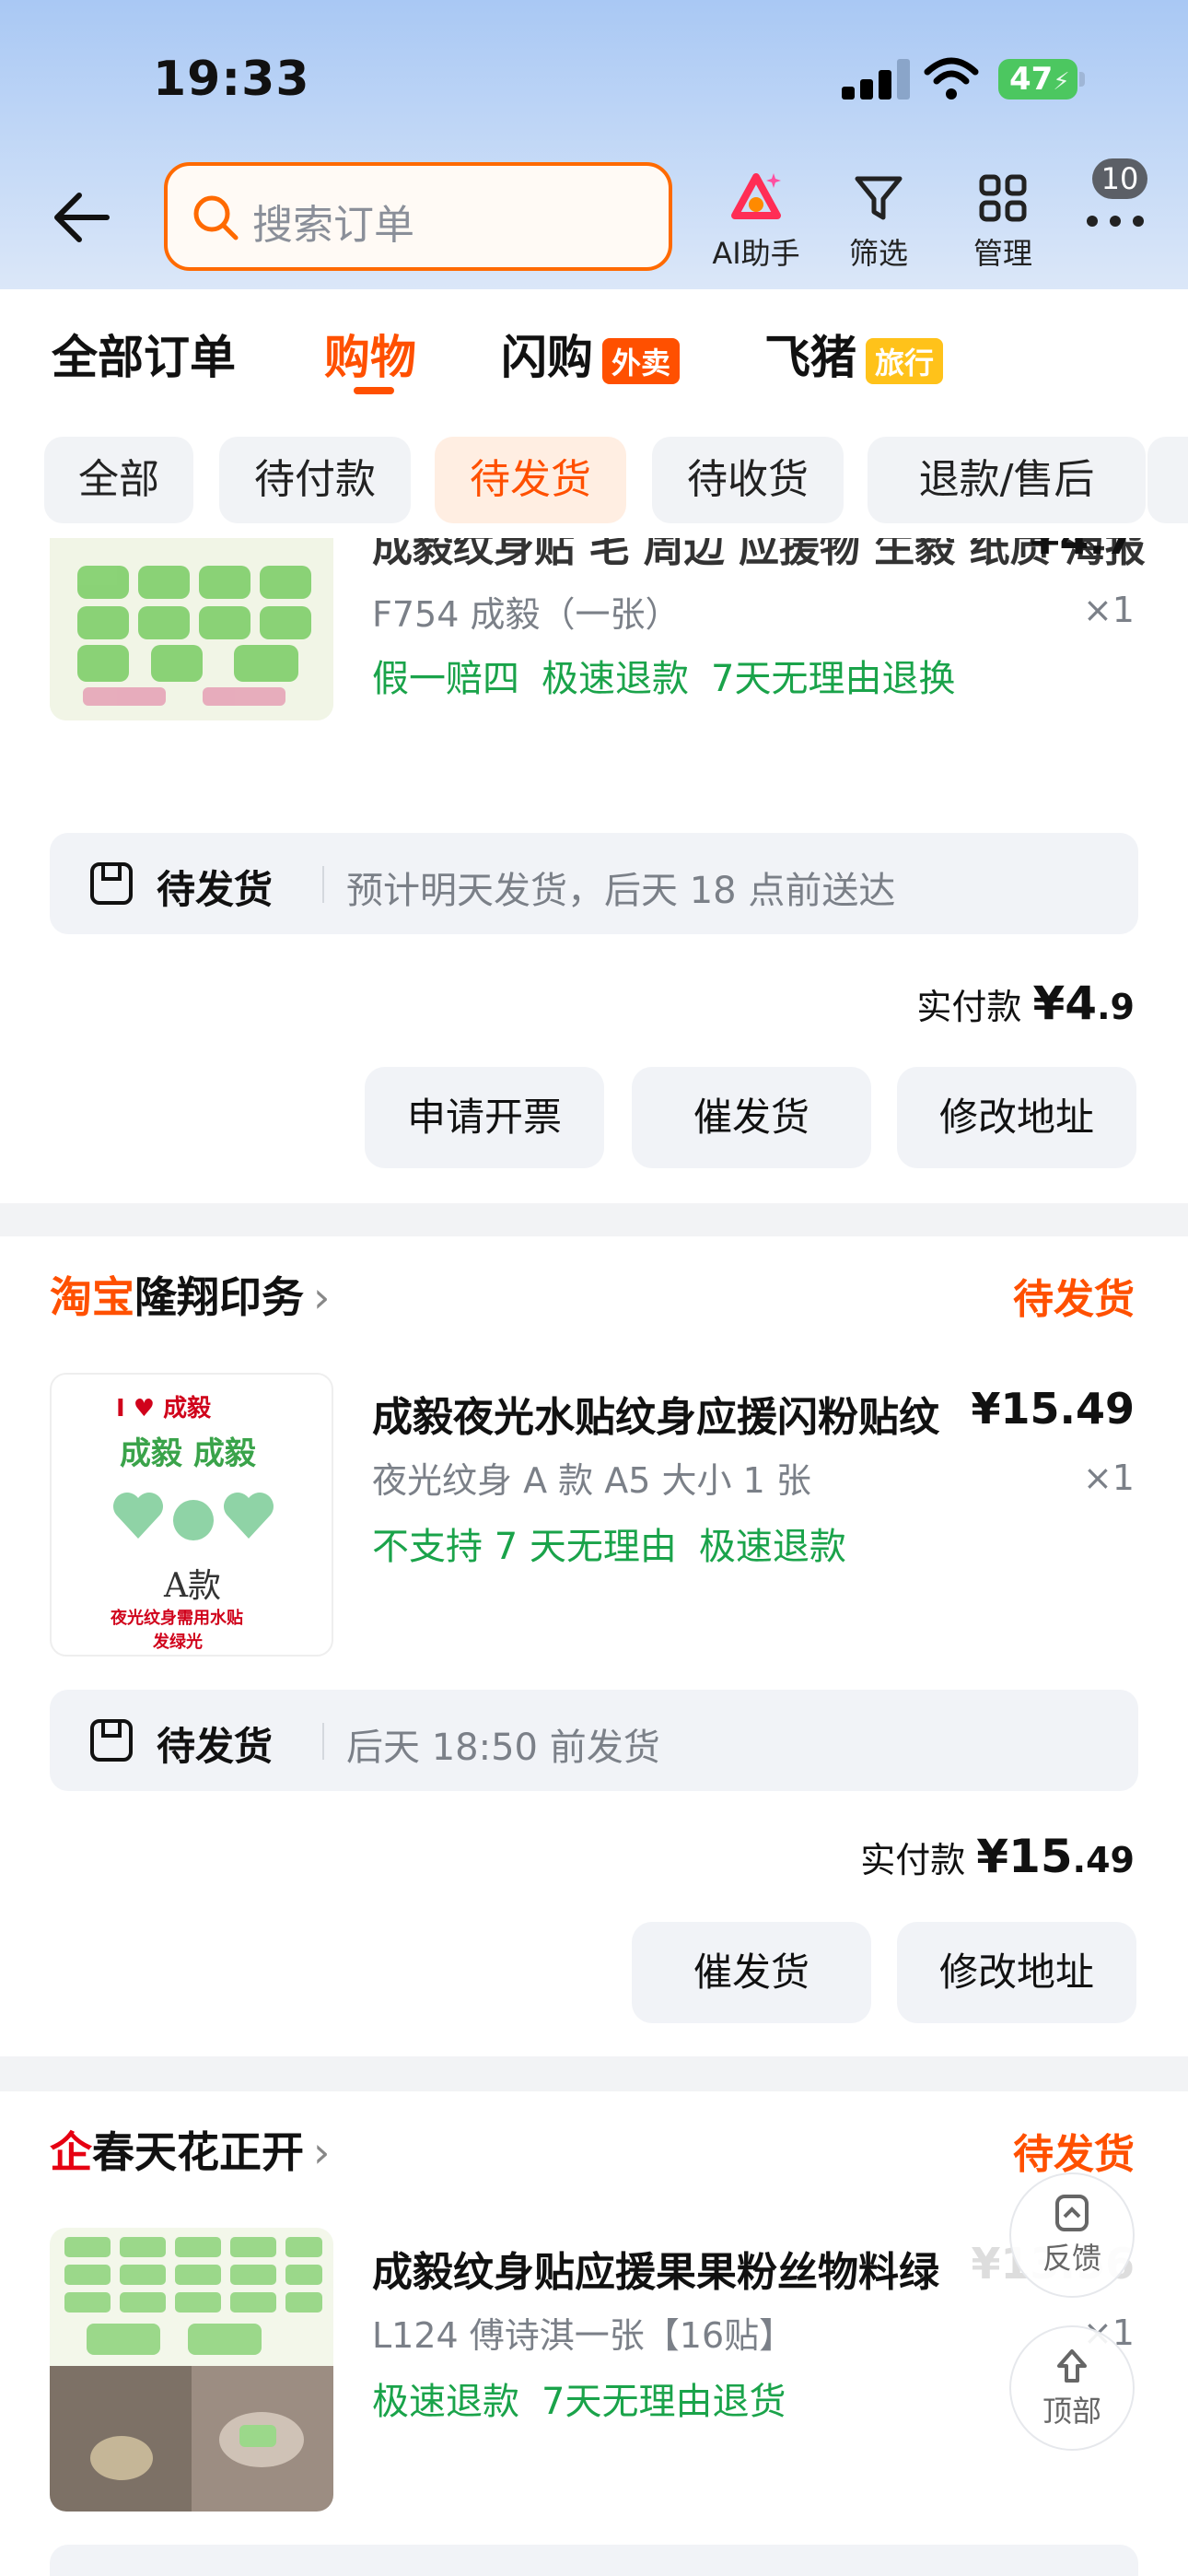  I want to click on battery-tip, so click(1082, 79).